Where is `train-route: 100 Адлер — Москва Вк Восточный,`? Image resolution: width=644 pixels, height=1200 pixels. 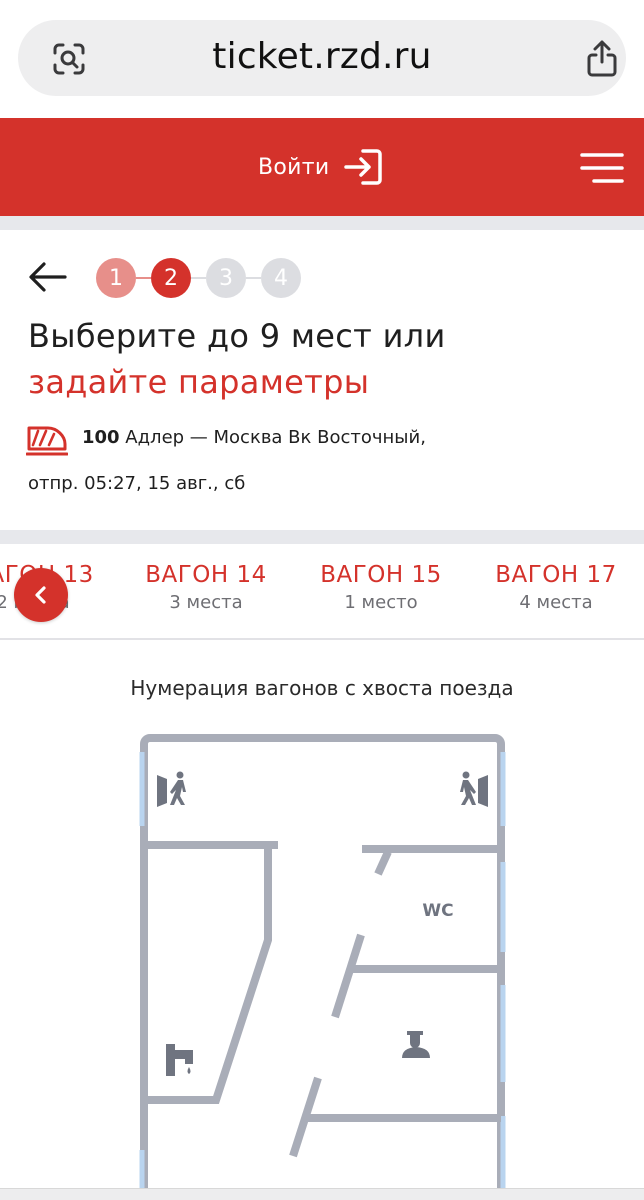 train-route: 100 Адлер — Москва Вк Восточный, is located at coordinates (254, 437).